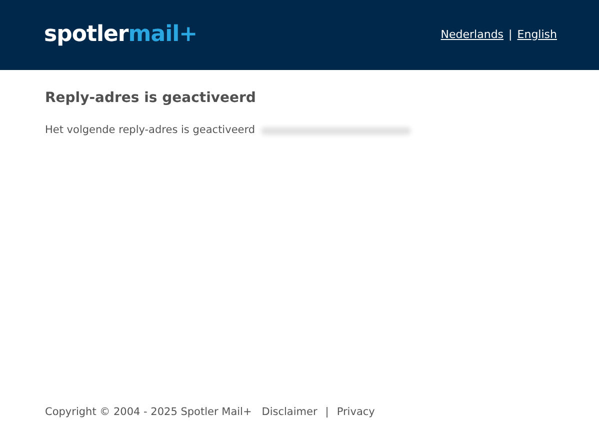  I want to click on footer-link: Disclaimer, so click(290, 413).